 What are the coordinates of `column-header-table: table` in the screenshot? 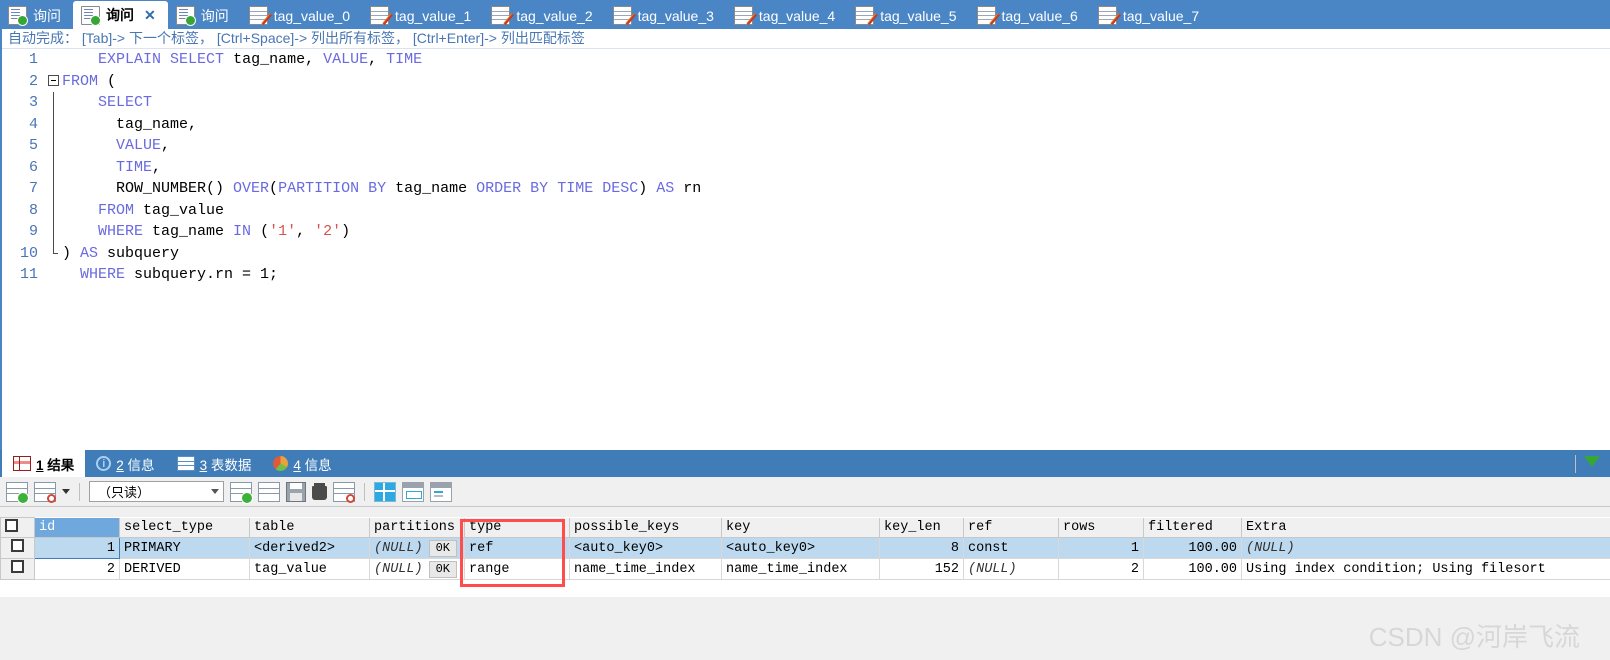 It's located at (309, 527).